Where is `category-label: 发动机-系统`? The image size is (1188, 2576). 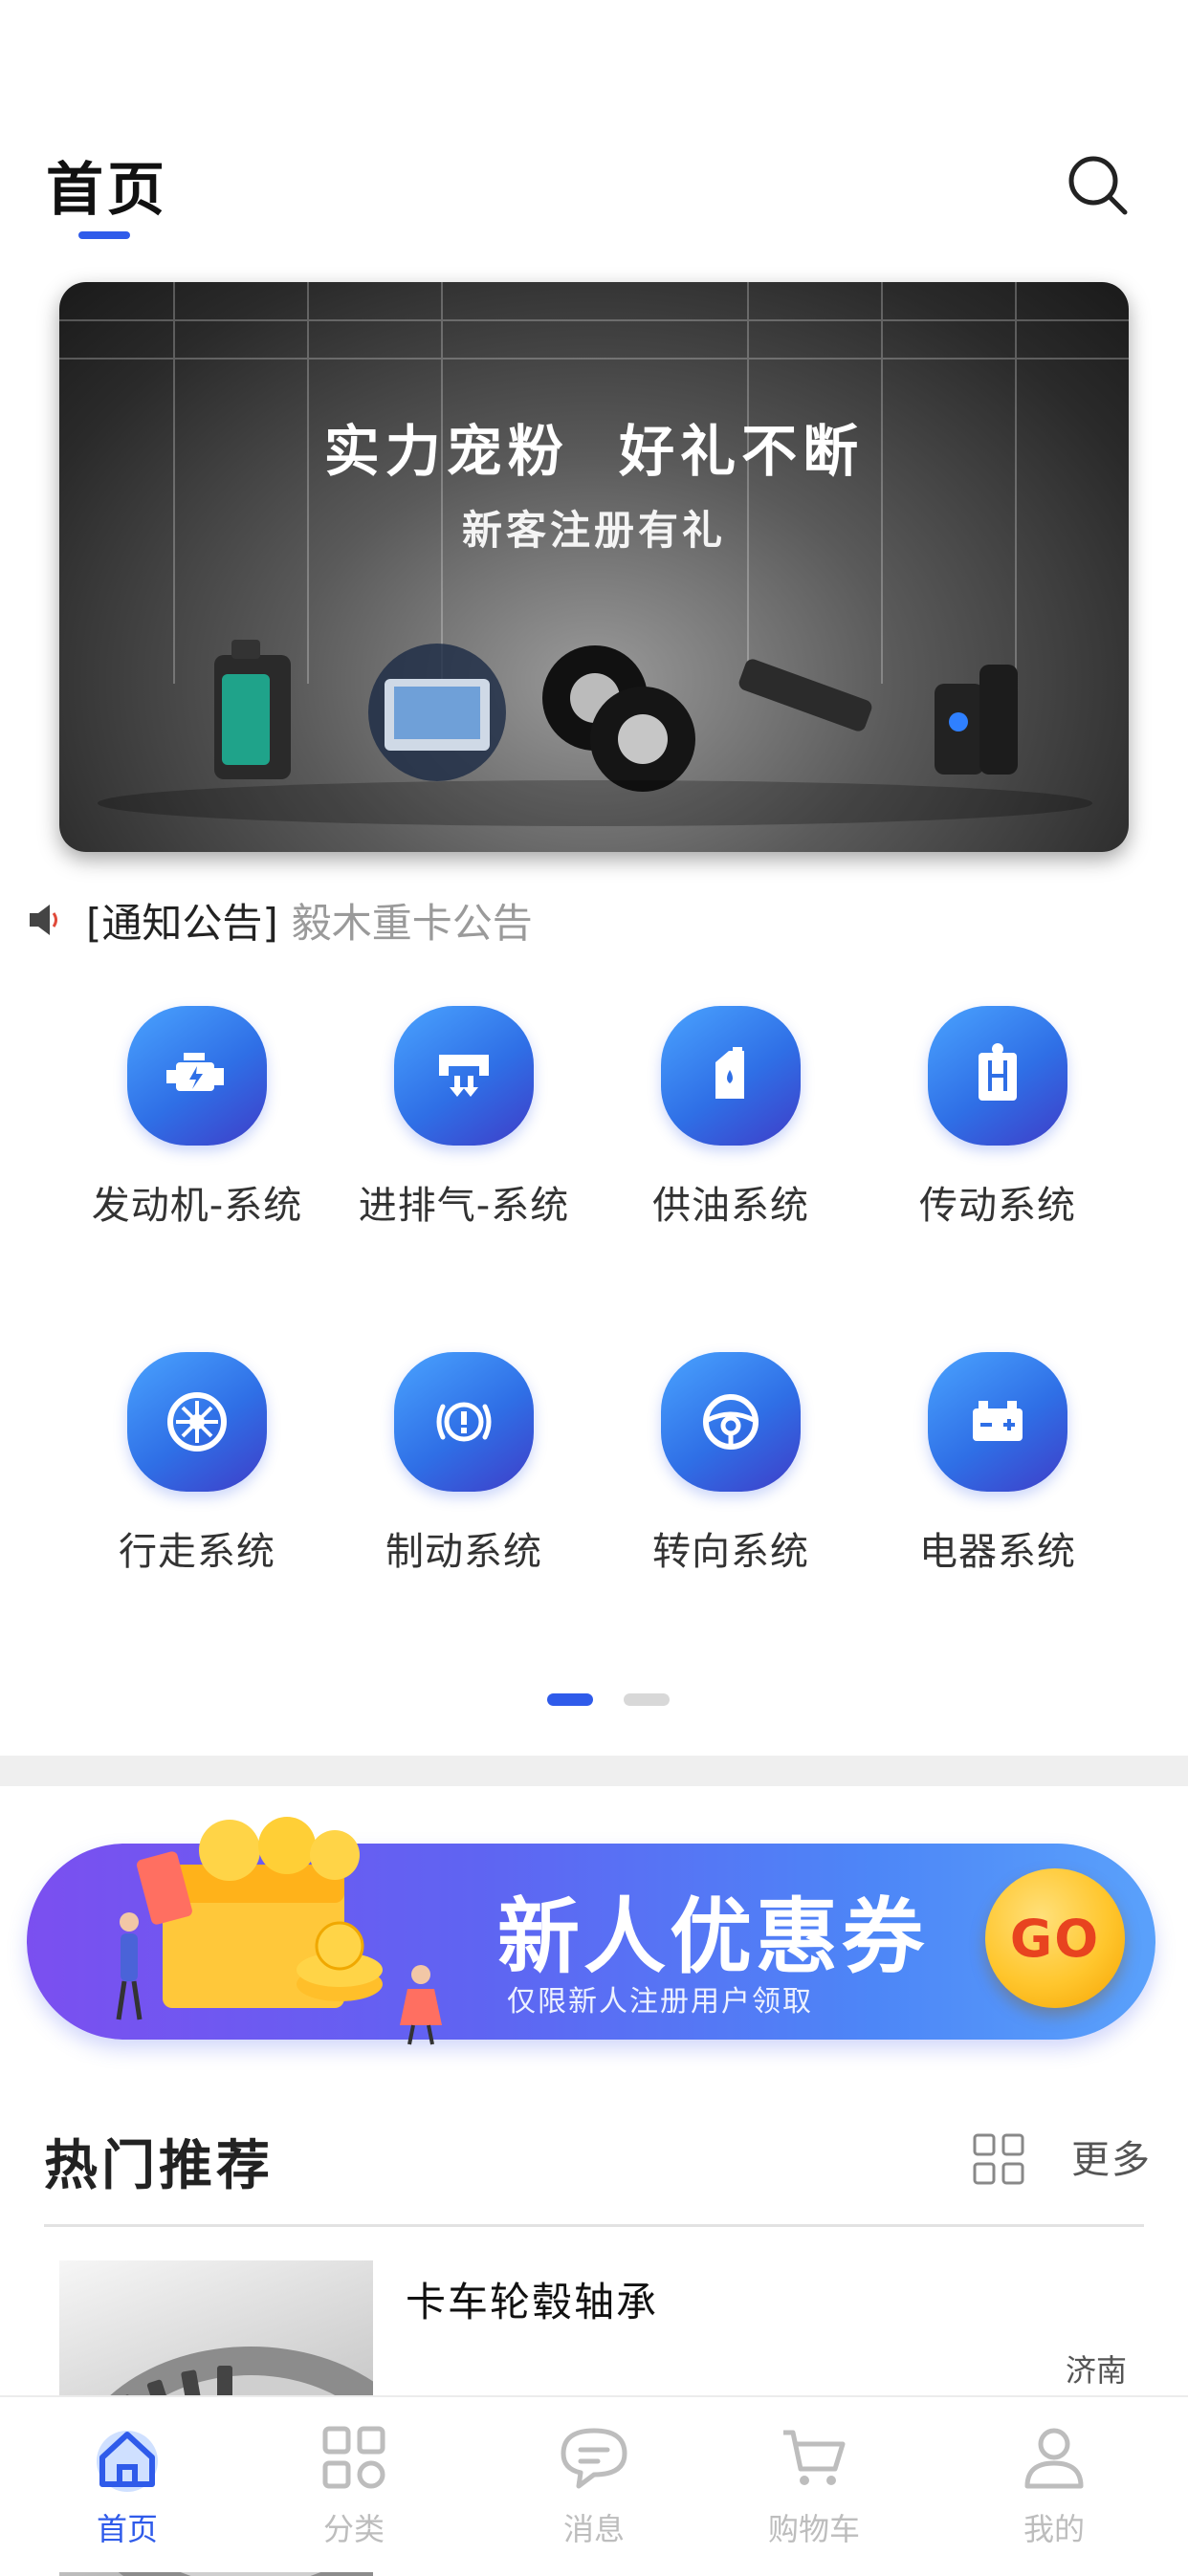
category-label: 发动机-系统 is located at coordinates (197, 1206).